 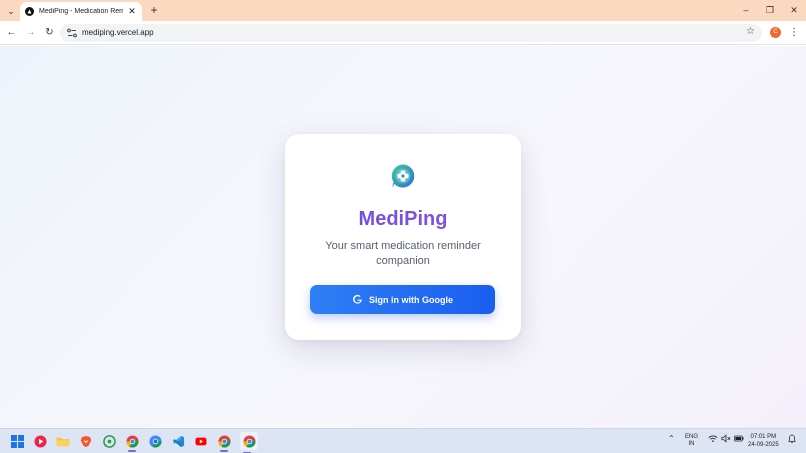 What do you see at coordinates (671, 438) in the screenshot?
I see `tray-chevron-up-icon: ⌃` at bounding box center [671, 438].